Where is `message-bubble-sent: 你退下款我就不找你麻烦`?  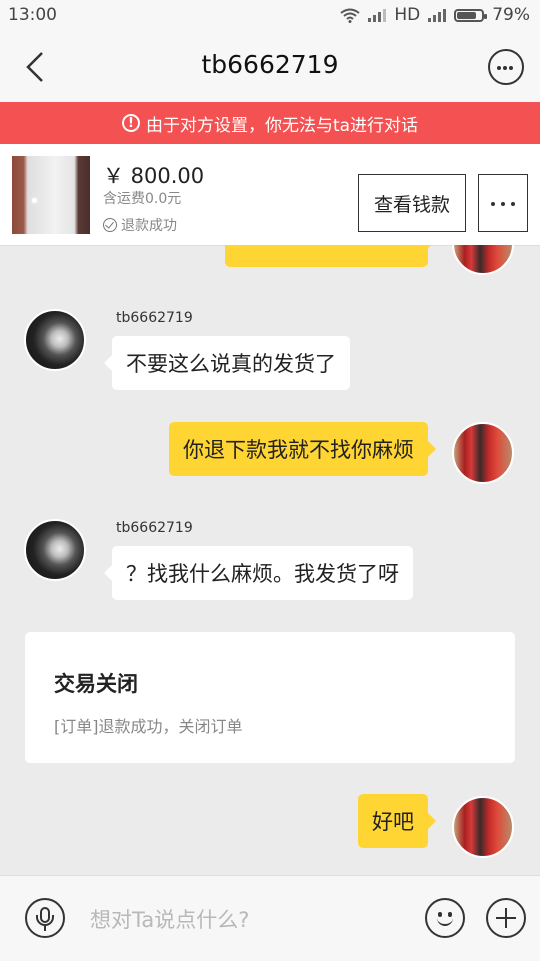 message-bubble-sent: 你退下款我就不找你麻烦 is located at coordinates (302, 449).